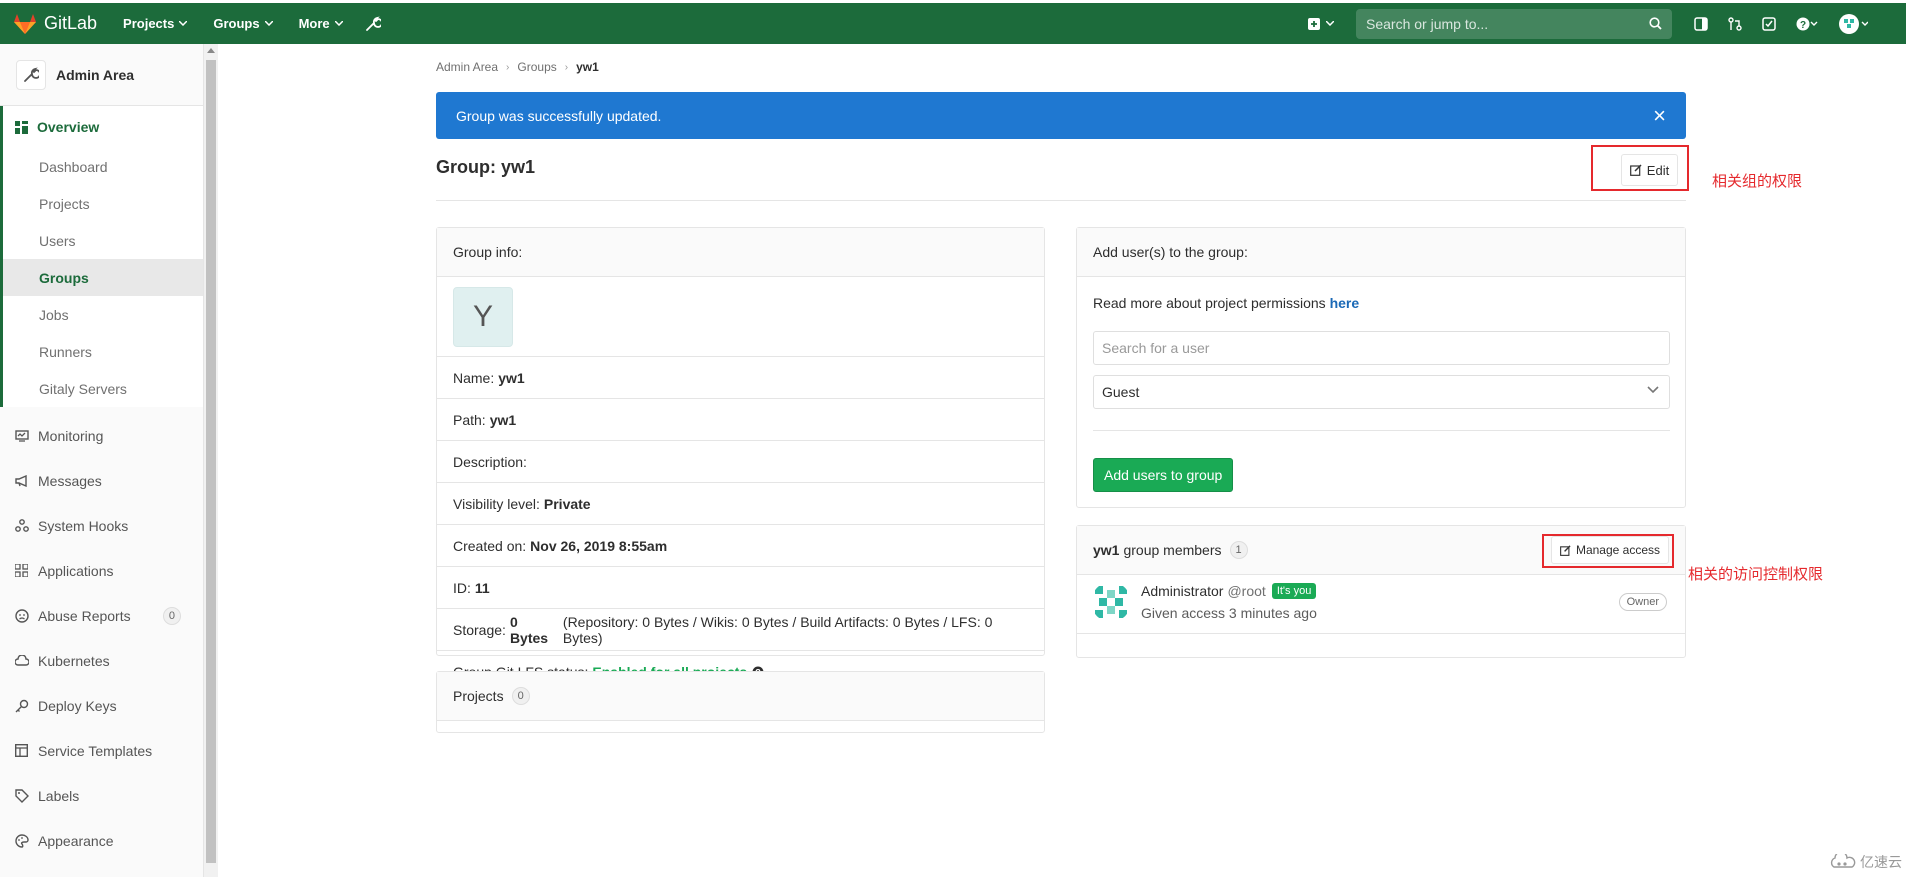 Image resolution: width=1916 pixels, height=877 pixels. I want to click on annotation-box-manage, so click(1608, 551).